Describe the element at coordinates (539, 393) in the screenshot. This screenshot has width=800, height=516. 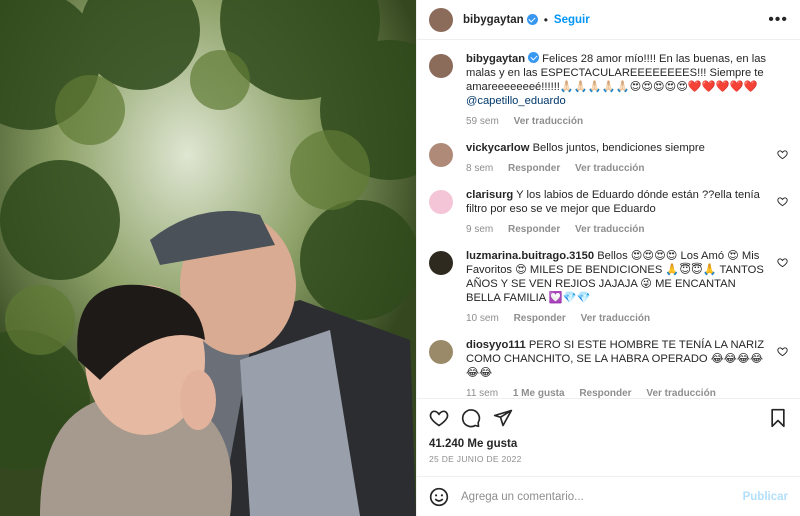
I see `comment-likes: 1 Me gusta` at that location.